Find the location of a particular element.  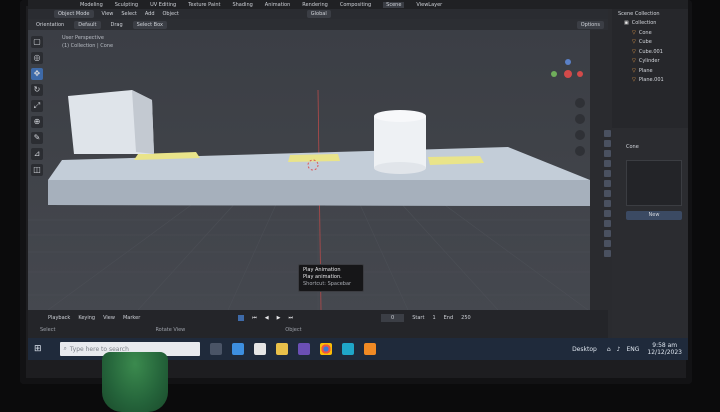

options-dropdown: Options is located at coordinates (590, 24).